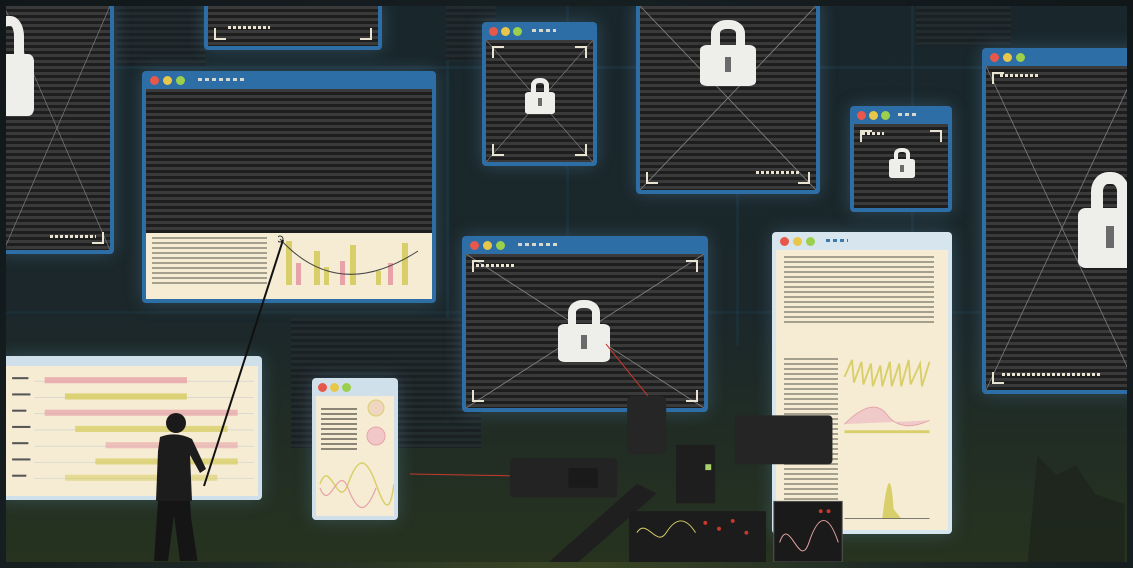 This screenshot has width=1133, height=568. I want to click on window-locked-right, so click(1054, 221).